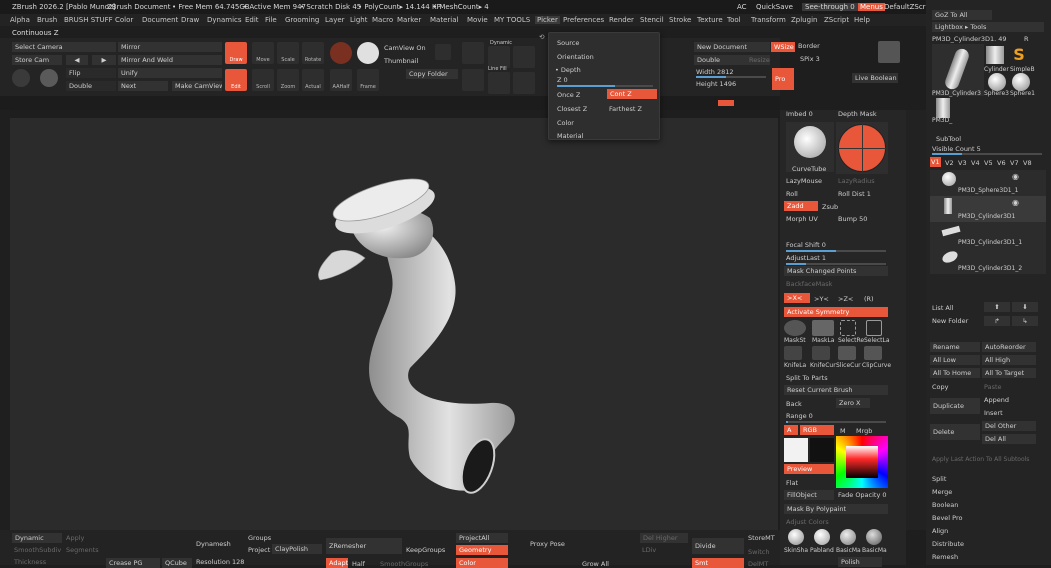 This screenshot has height=568, width=1051. Describe the element at coordinates (969, 39) in the screenshot. I see `current-tool-slider: PM3D_Cylinder3D1. 49` at that location.